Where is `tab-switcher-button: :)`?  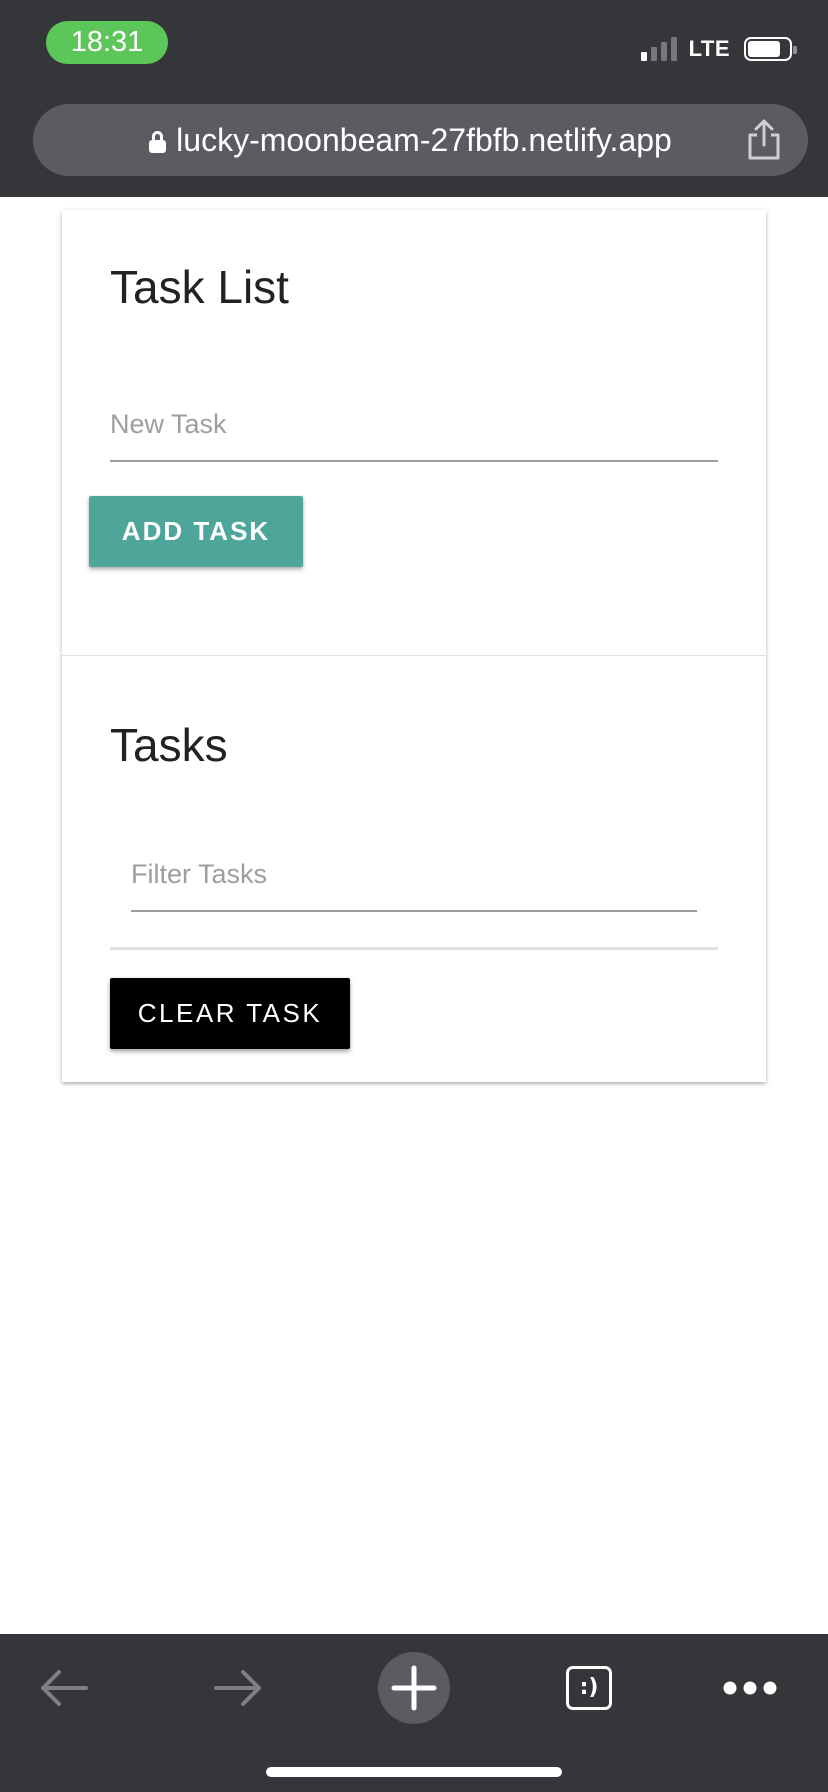
tab-switcher-button: :) is located at coordinates (589, 1688).